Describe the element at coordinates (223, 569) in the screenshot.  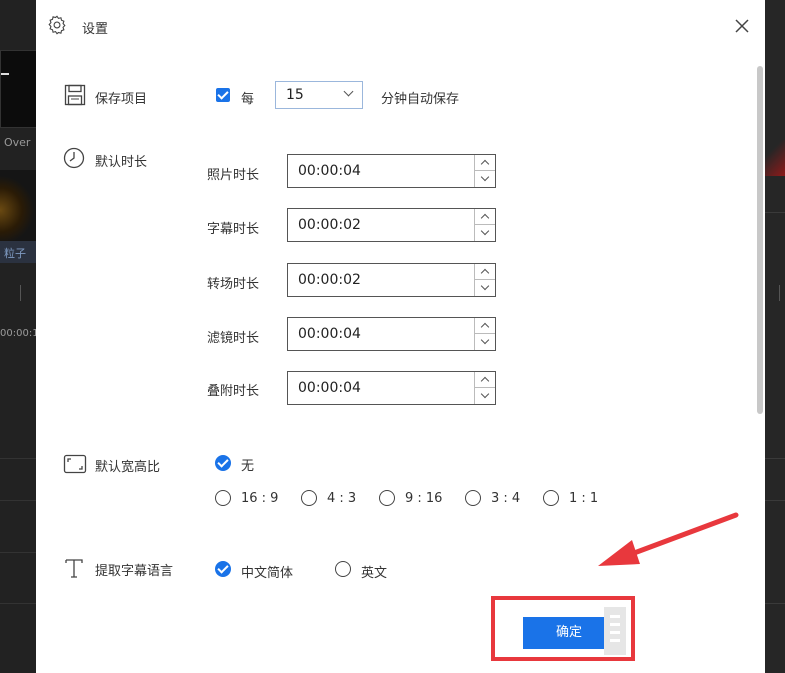
I see `subtitle-lang-radio-chinese` at that location.